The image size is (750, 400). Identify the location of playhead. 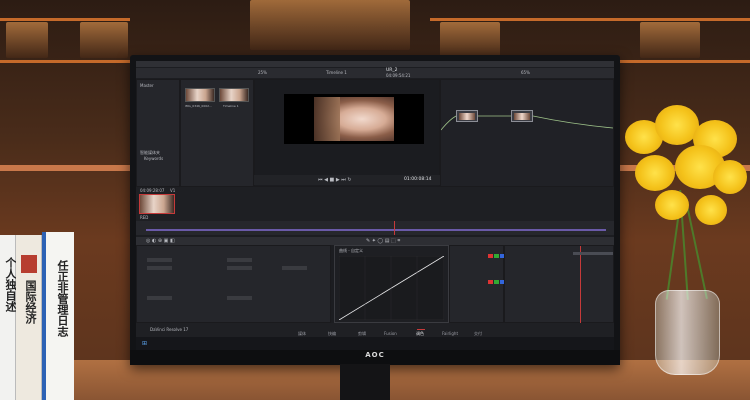
(394, 228).